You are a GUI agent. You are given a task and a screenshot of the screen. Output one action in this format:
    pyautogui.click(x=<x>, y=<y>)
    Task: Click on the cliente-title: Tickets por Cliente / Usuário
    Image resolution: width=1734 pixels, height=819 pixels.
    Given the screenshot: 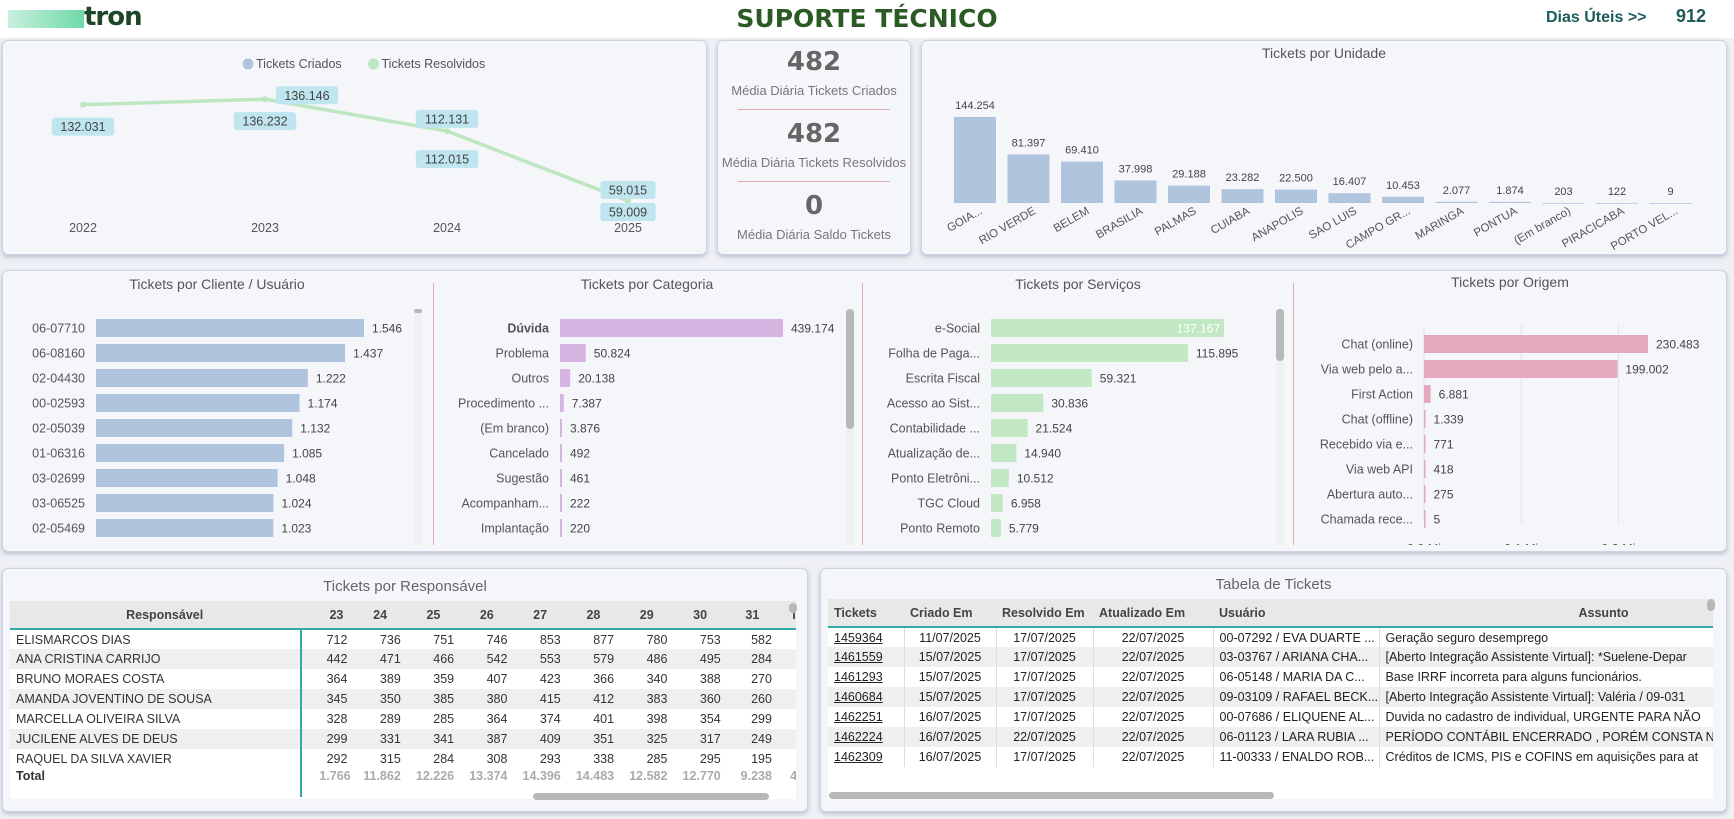 What is the action you would take?
    pyautogui.click(x=217, y=284)
    